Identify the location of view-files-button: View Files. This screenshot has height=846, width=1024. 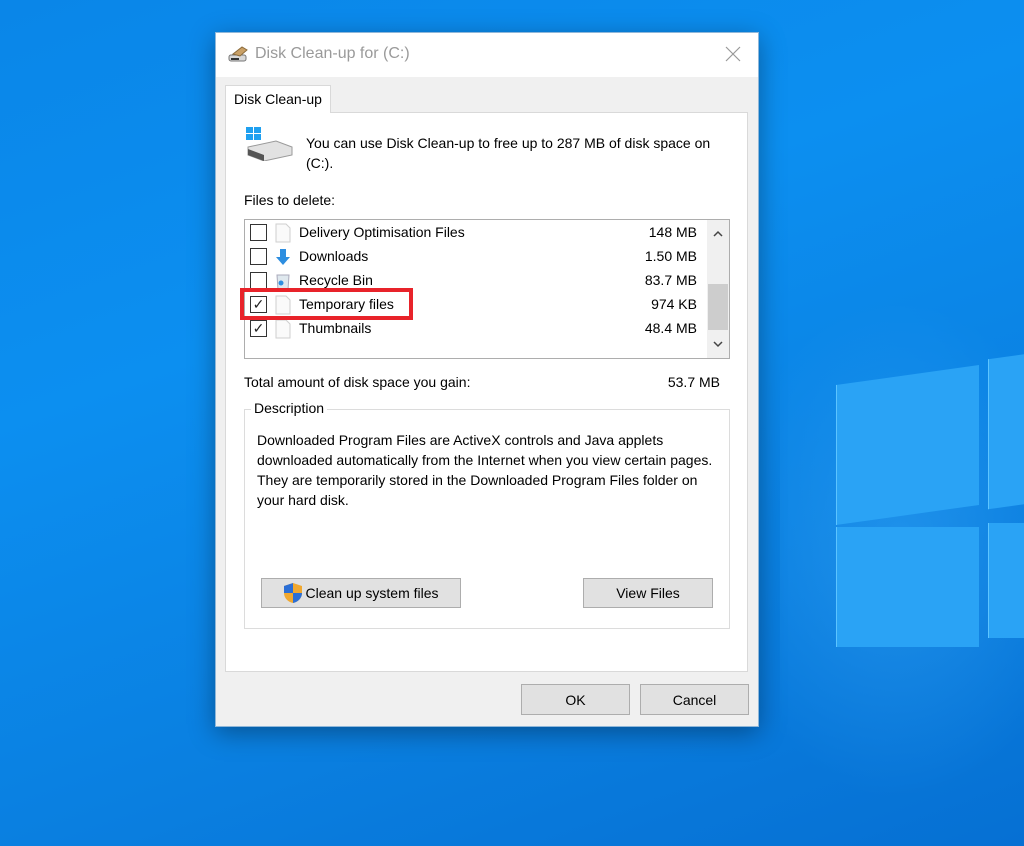
(648, 593).